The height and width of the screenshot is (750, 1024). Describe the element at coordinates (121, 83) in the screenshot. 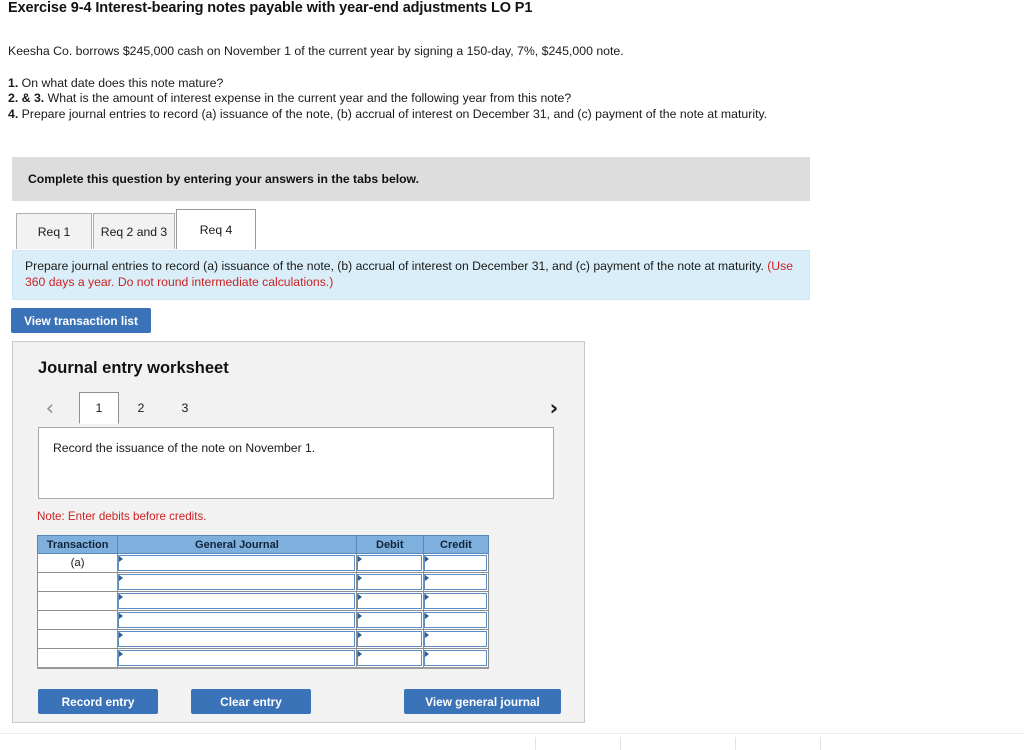

I see `requirement-text-1: On what date does this note mature?` at that location.